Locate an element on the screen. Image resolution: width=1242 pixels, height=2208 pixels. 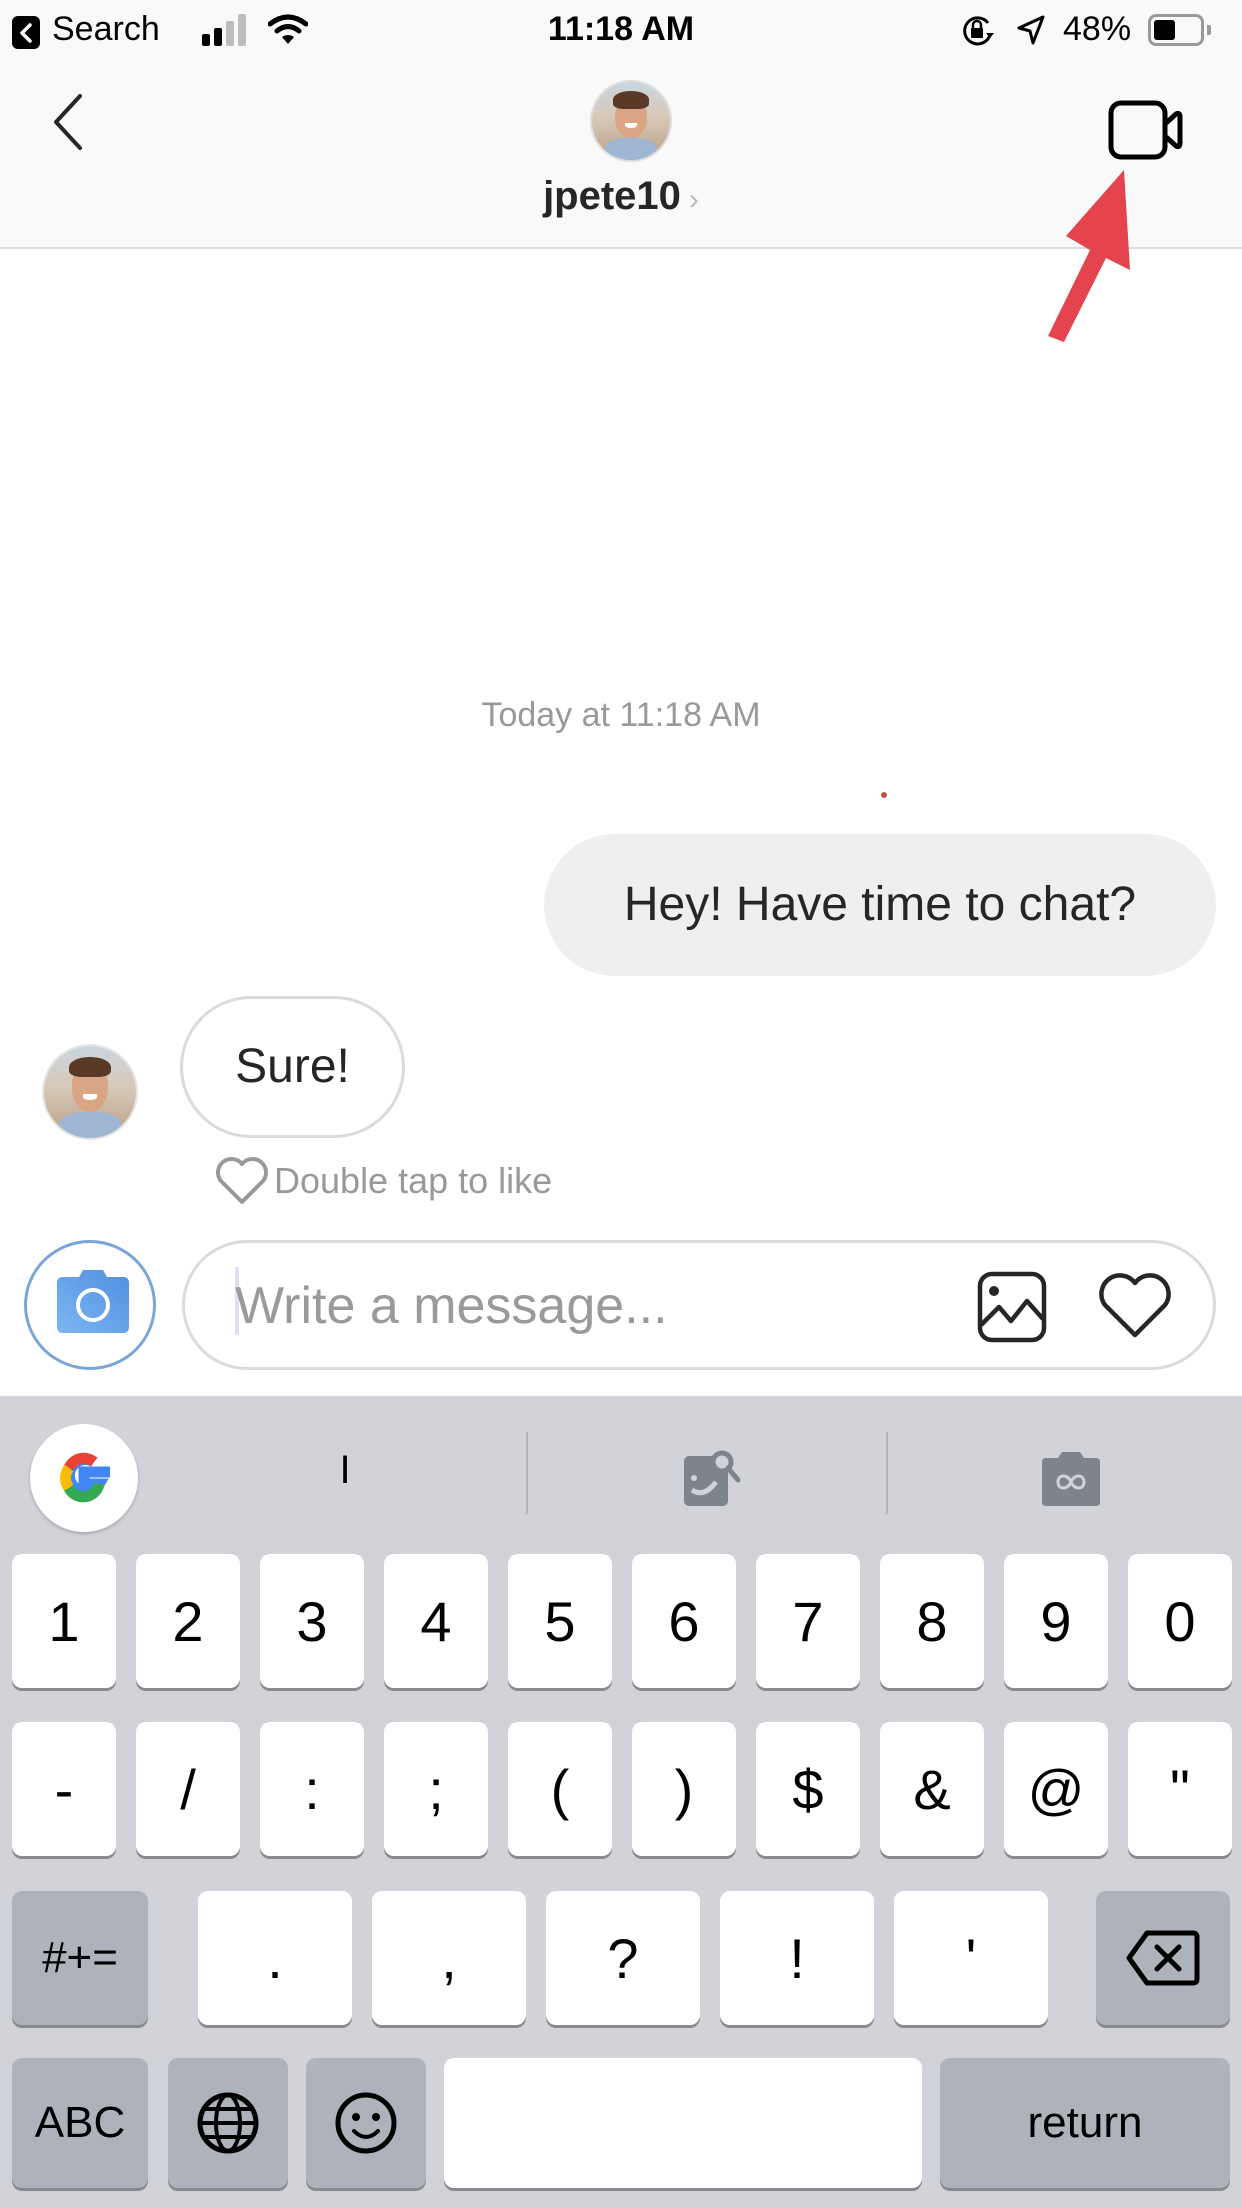
key-comma: , is located at coordinates (449, 1958).